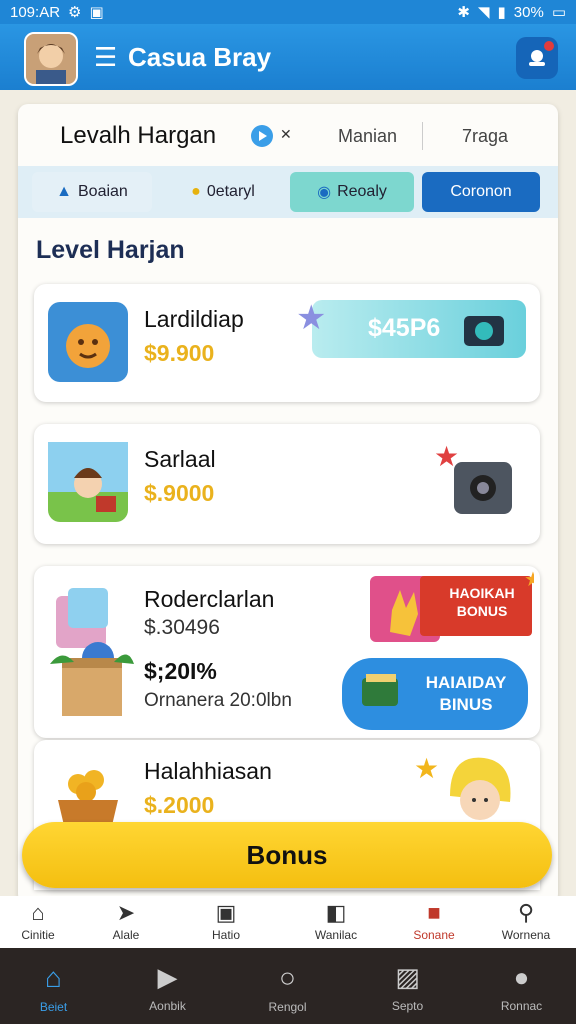  Describe the element at coordinates (179, 493) in the screenshot. I see `item-price: $.9000` at that location.